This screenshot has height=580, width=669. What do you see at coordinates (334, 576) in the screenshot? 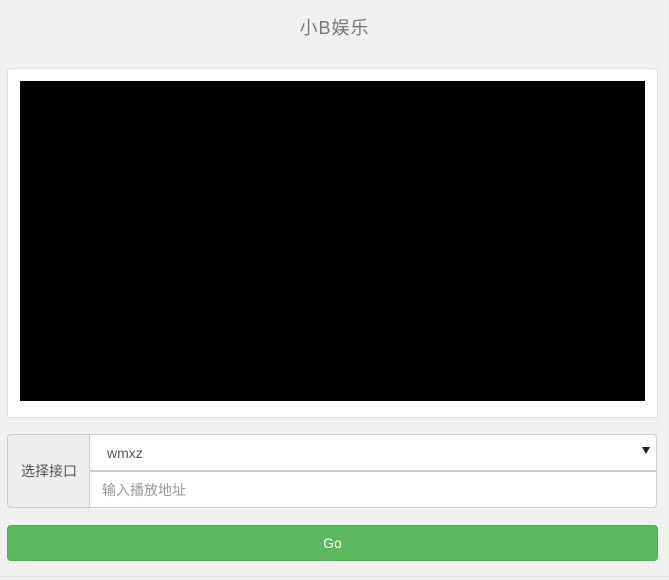
I see `bottom-divider` at bounding box center [334, 576].